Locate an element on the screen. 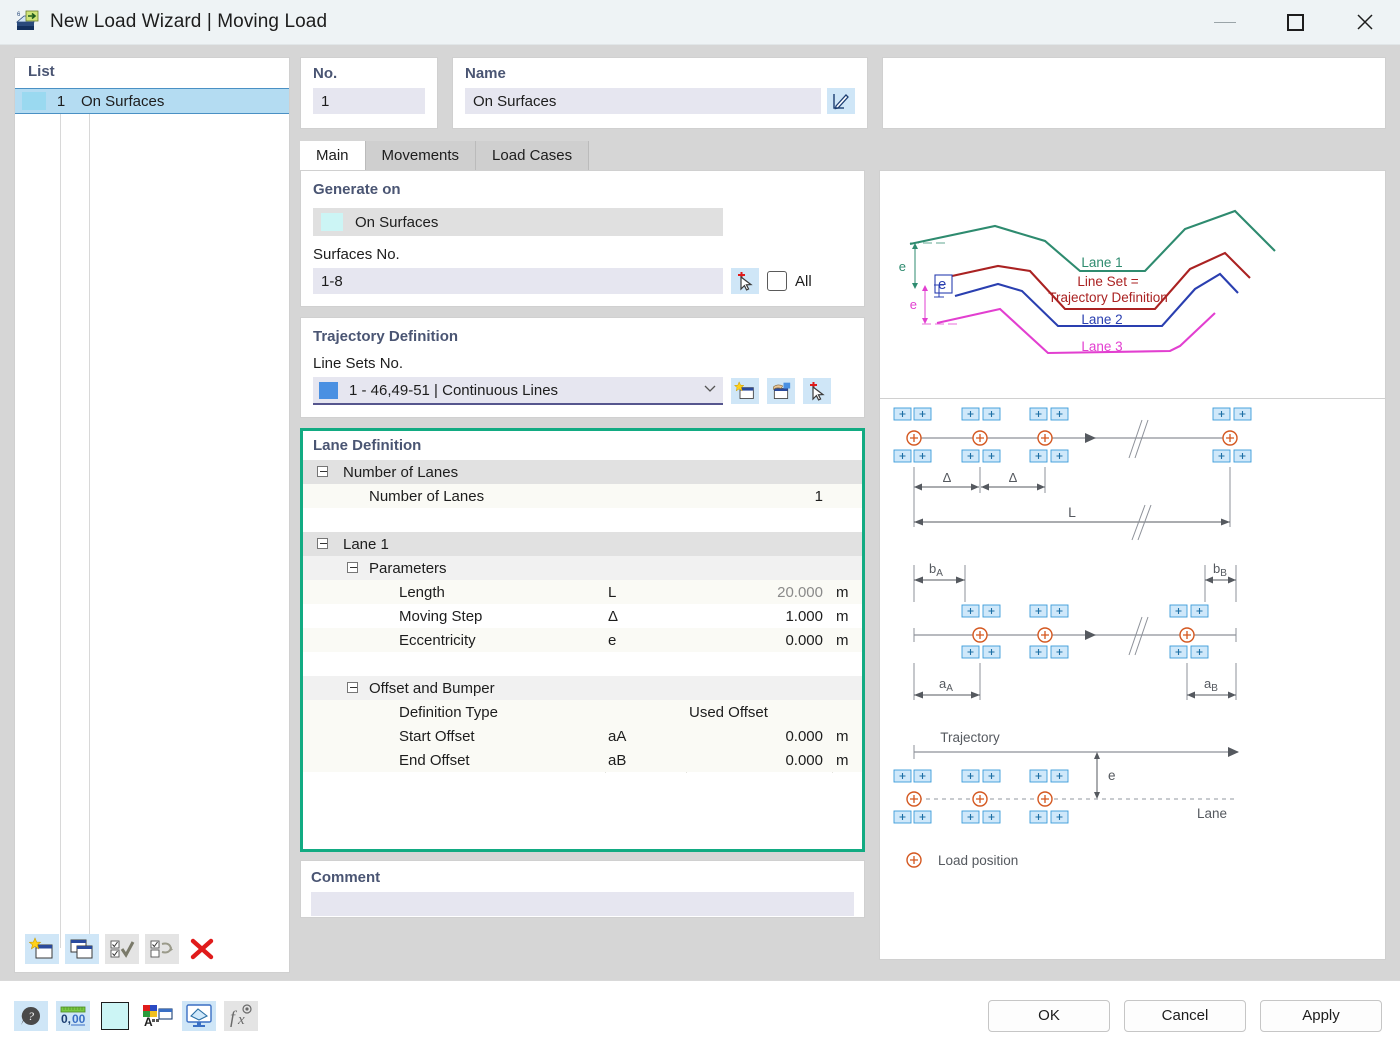 This screenshot has width=1400, height=1050. tree-group-header: Lane 1 is located at coordinates (582, 544).